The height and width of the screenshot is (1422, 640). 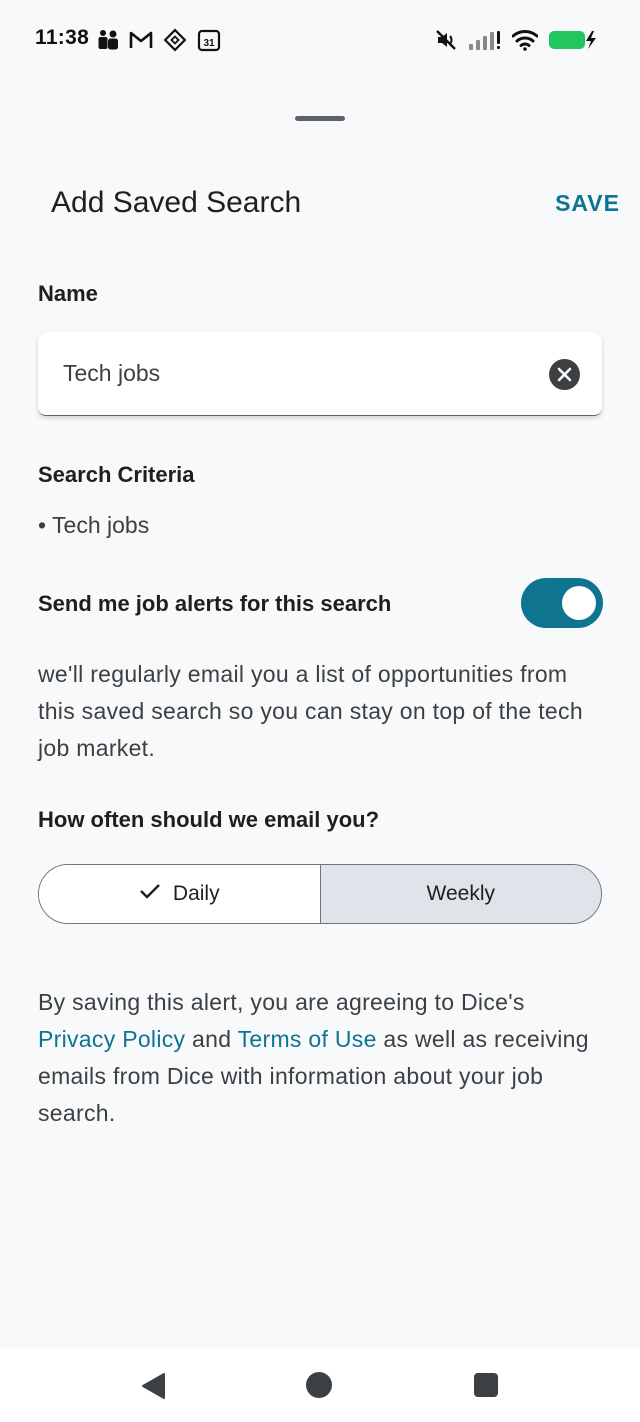 What do you see at coordinates (153, 1388) in the screenshot?
I see `back-icon` at bounding box center [153, 1388].